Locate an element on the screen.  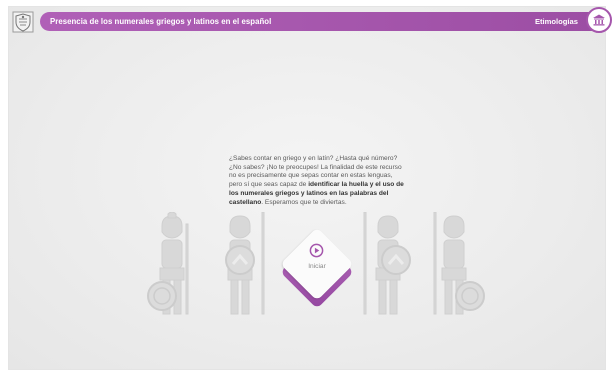
home-temple-icon is located at coordinates (599, 20).